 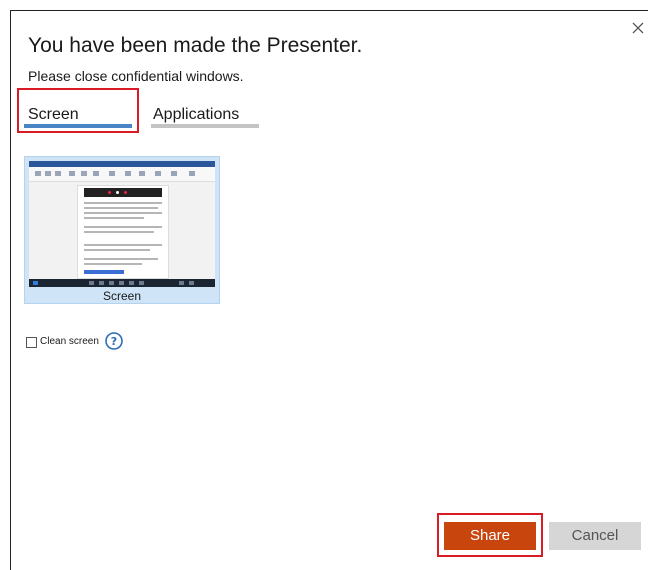 What do you see at coordinates (78, 126) in the screenshot?
I see `tab-screen-indicator` at bounding box center [78, 126].